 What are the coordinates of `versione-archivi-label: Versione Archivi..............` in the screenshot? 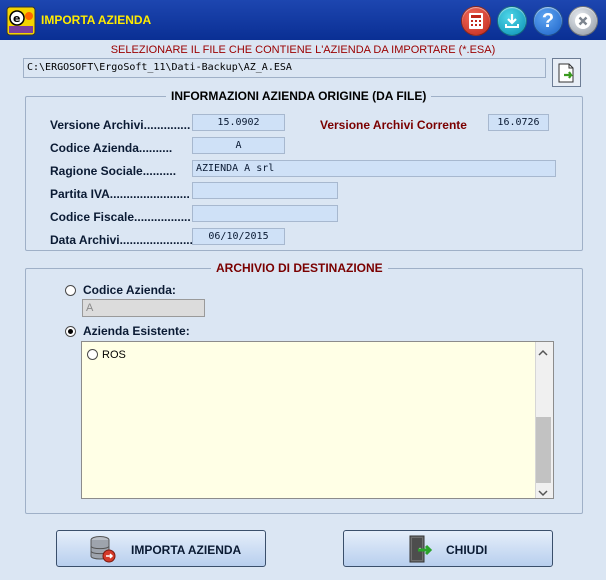 It's located at (120, 125).